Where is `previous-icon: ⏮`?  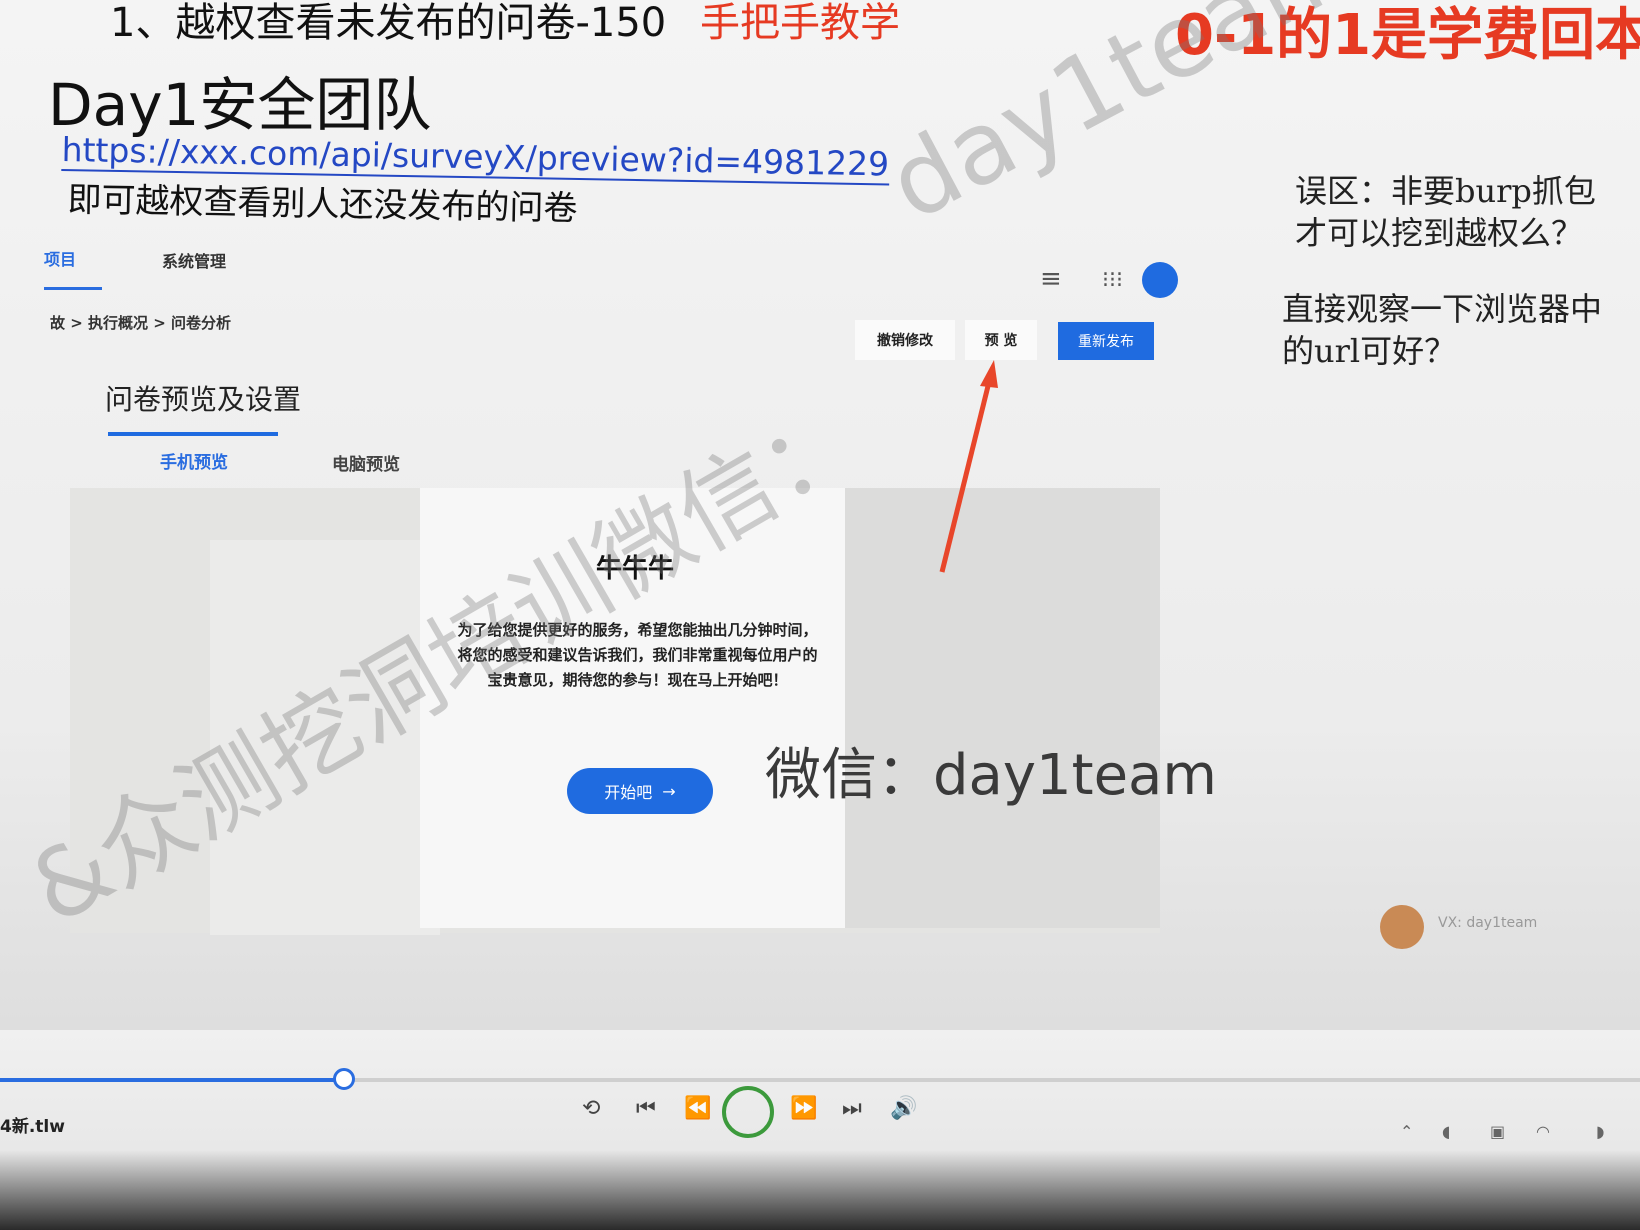 previous-icon: ⏮ is located at coordinates (646, 1108).